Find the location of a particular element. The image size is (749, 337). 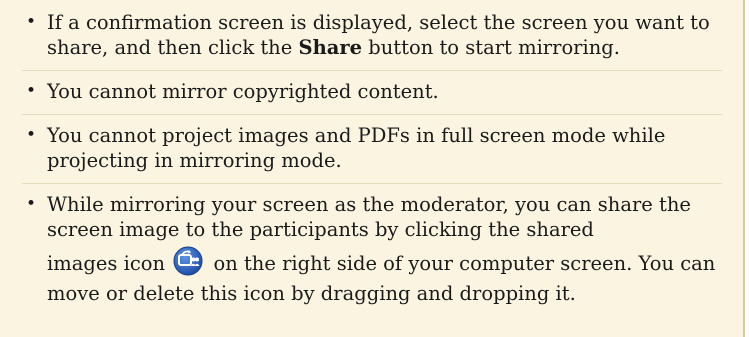

list-item: • You cannot mirror copyrighted content. is located at coordinates (372, 93).